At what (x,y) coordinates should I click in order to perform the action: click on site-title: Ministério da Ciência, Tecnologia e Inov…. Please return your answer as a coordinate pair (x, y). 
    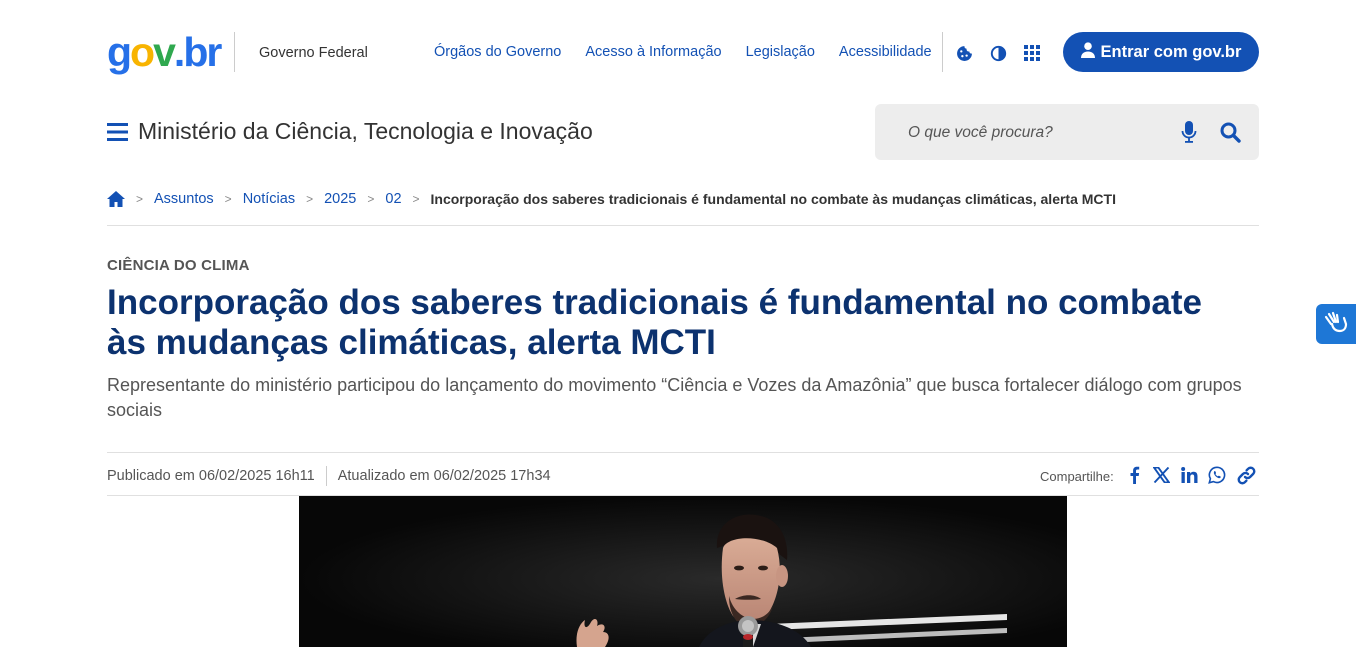
    Looking at the image, I should click on (365, 131).